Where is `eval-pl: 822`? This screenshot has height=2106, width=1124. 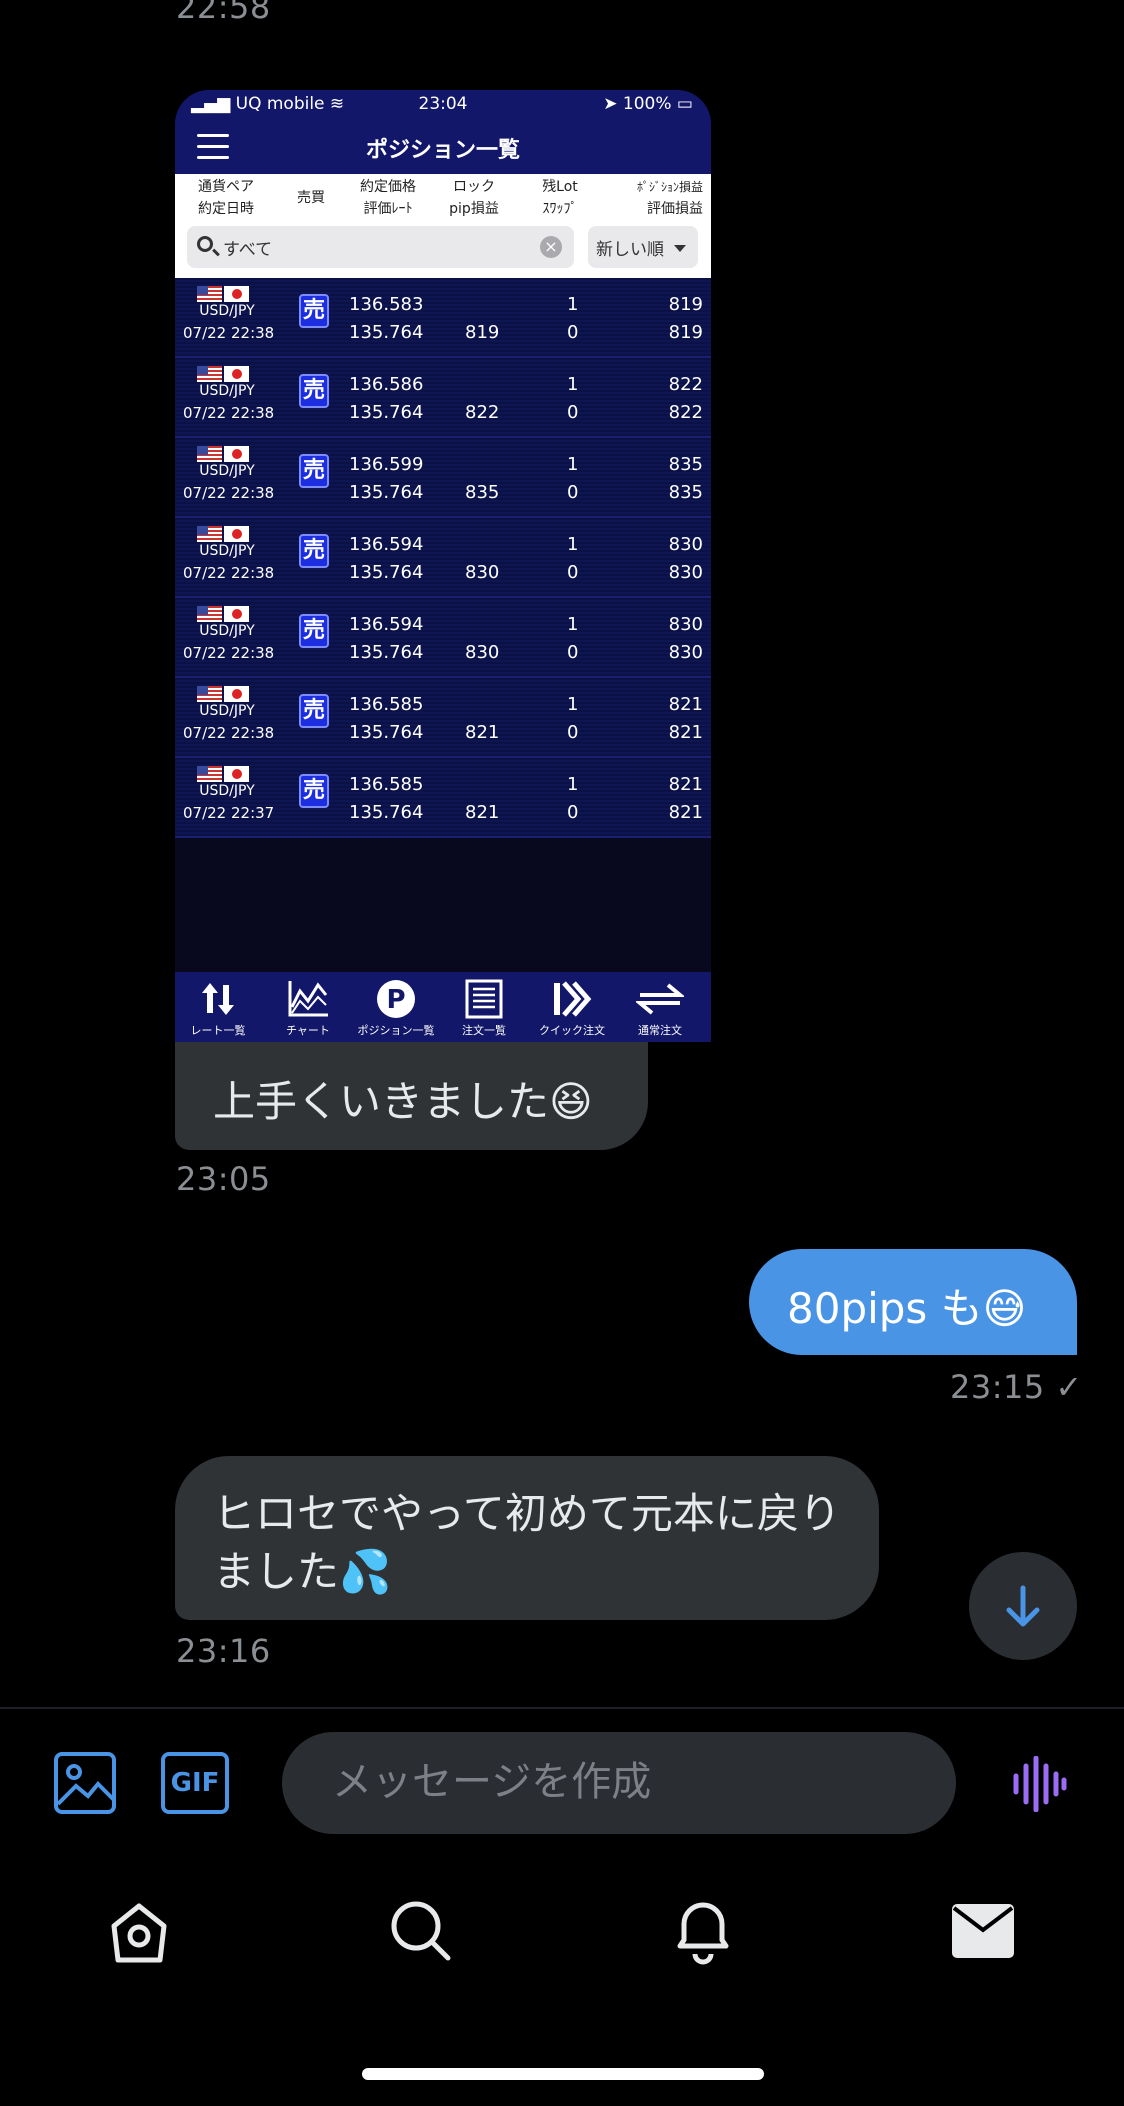 eval-pl: 822 is located at coordinates (685, 412).